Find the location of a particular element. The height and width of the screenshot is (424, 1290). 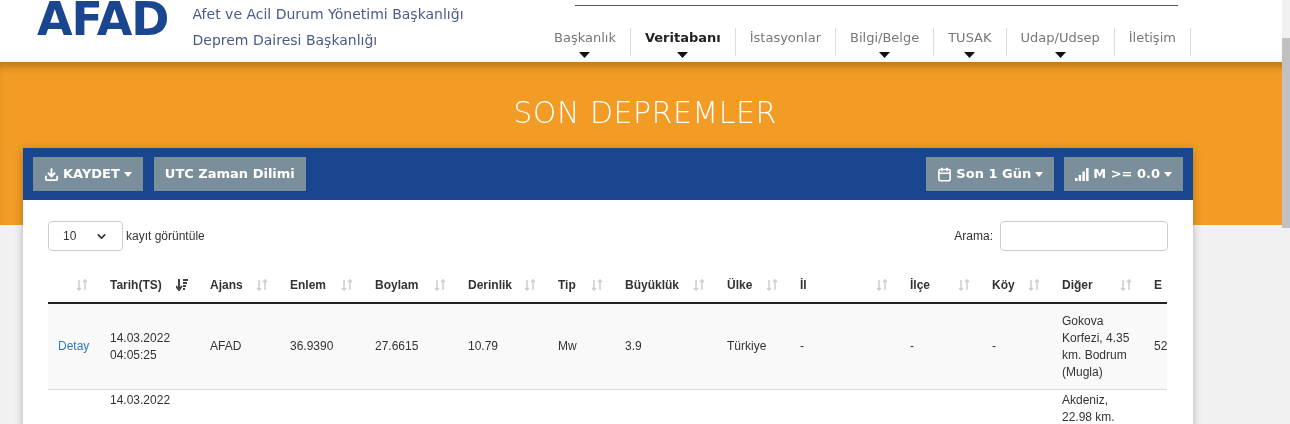

search-field is located at coordinates (1084, 236).